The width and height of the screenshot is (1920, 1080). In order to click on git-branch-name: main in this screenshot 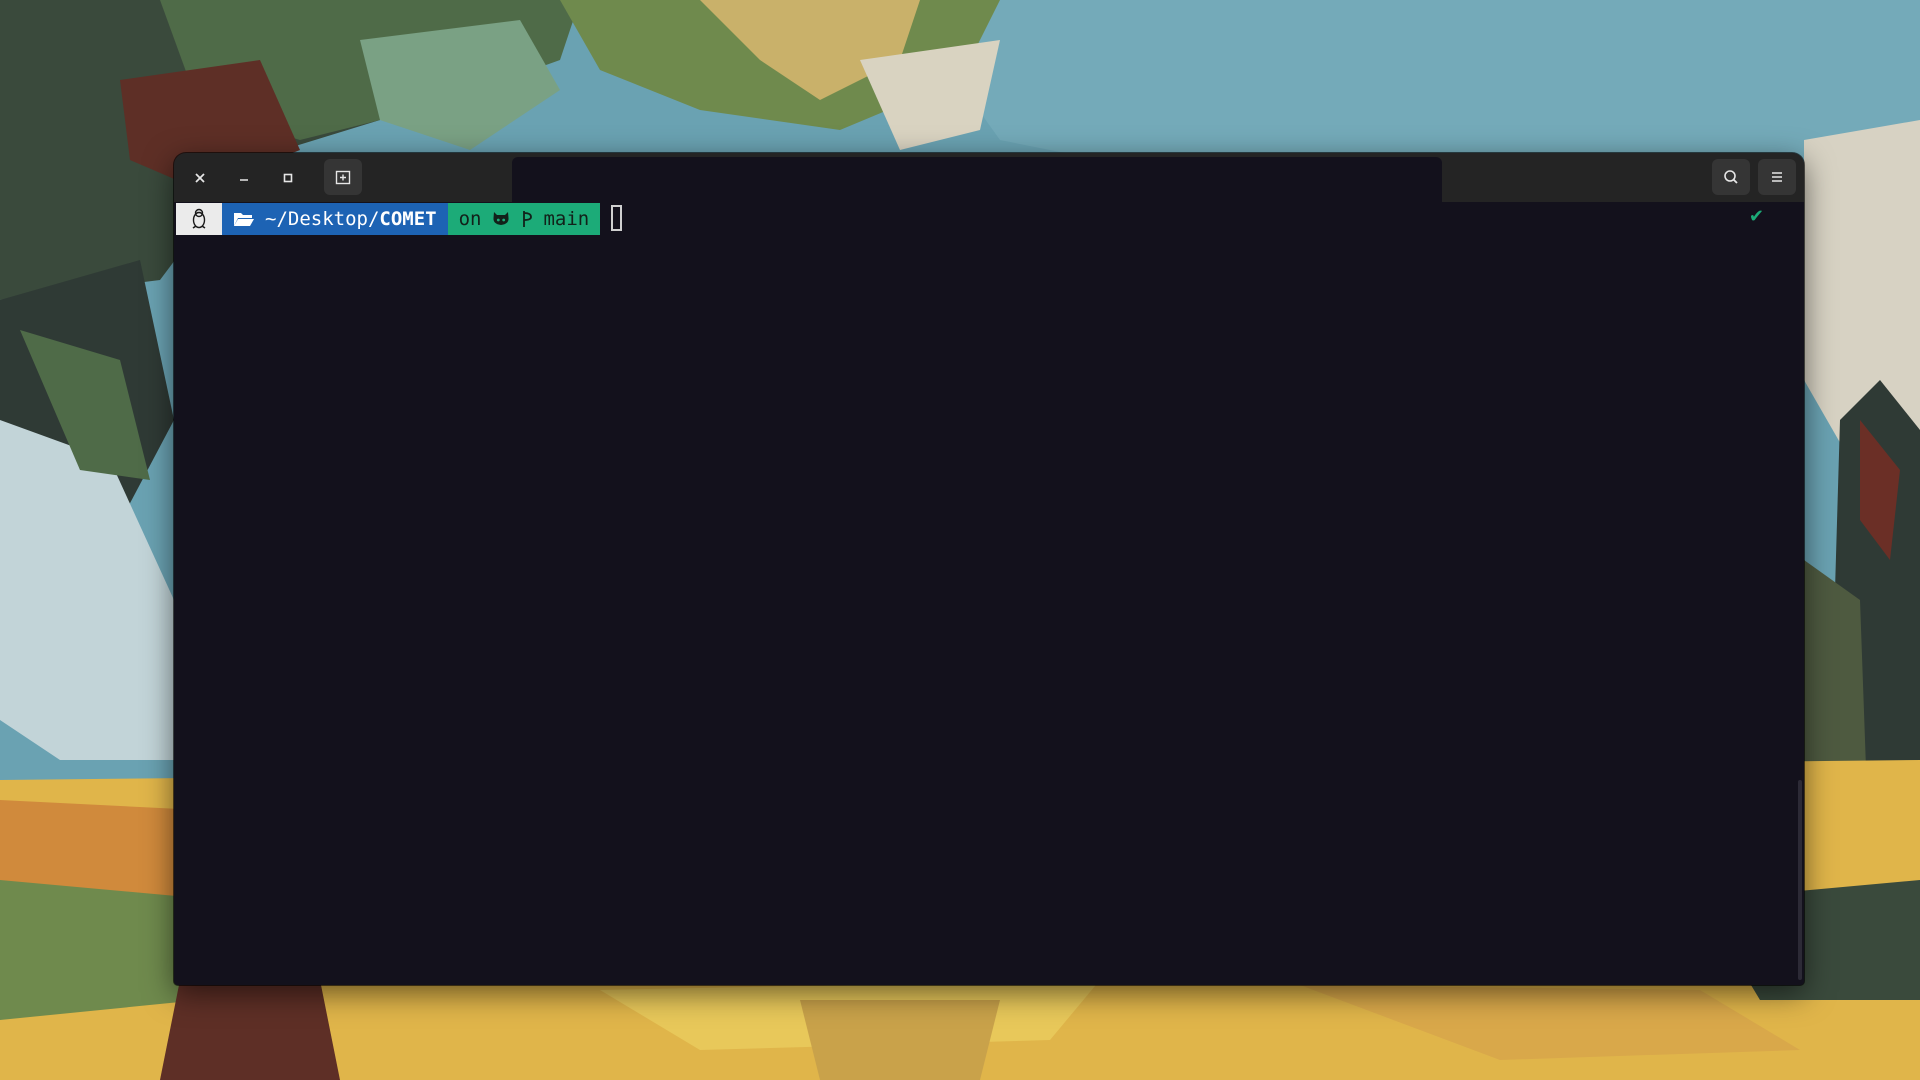, I will do `click(566, 219)`.